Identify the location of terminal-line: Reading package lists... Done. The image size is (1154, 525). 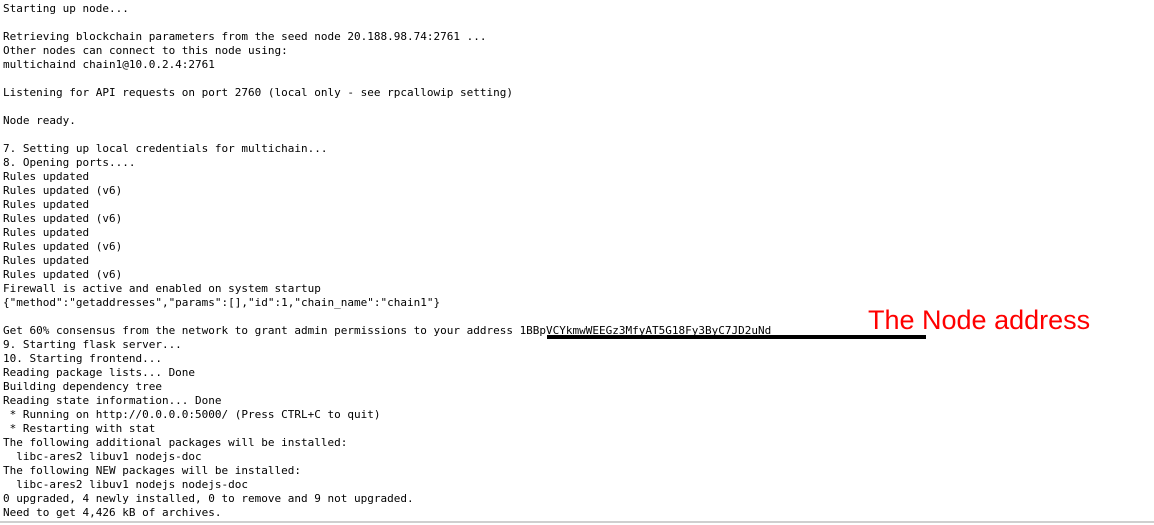
(99, 372).